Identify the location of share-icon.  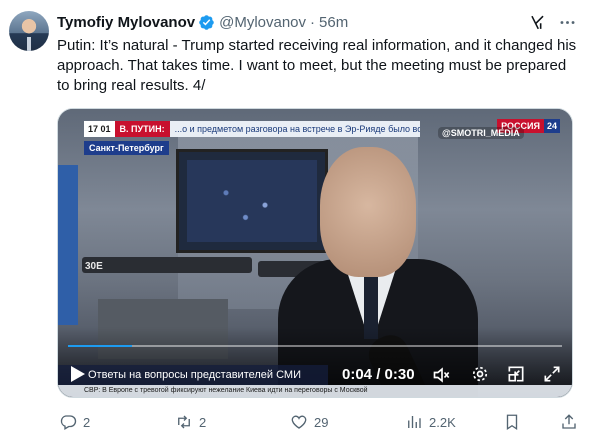
(569, 421).